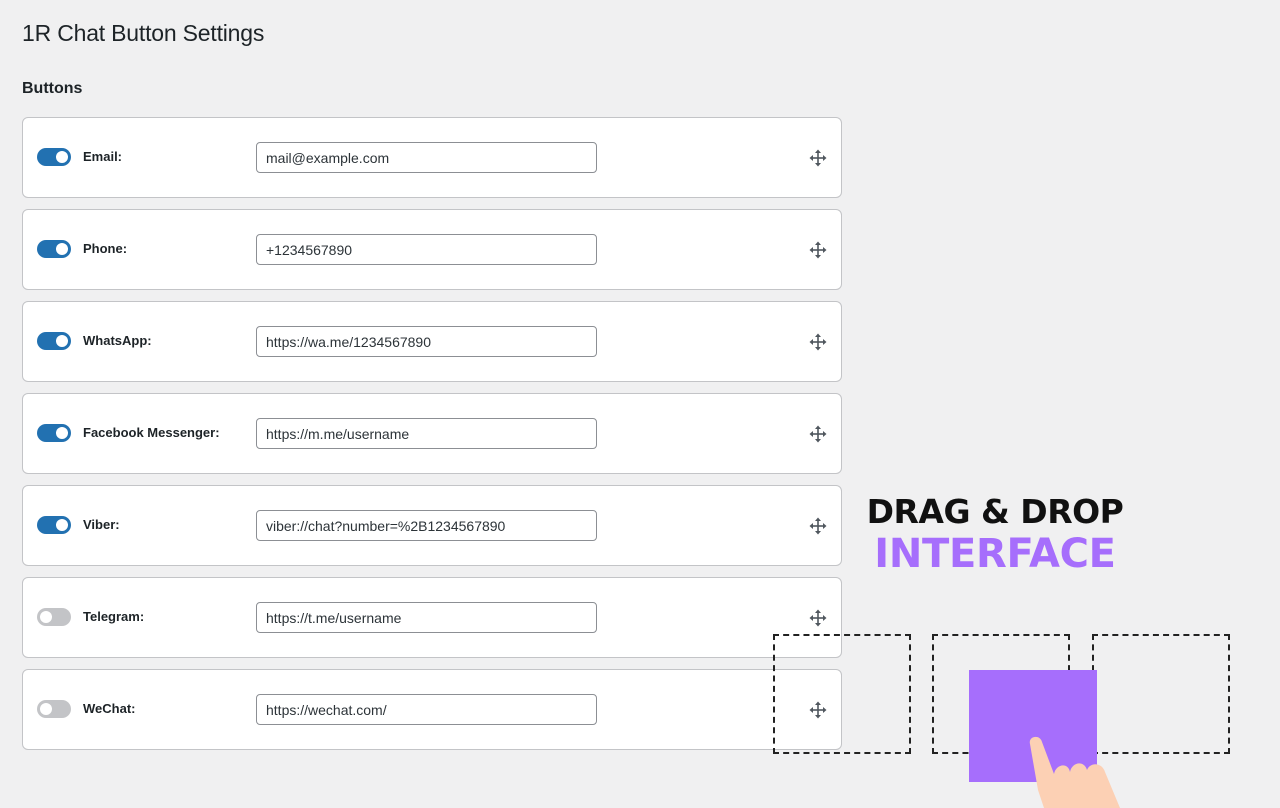 The image size is (1280, 808). Describe the element at coordinates (103, 156) in the screenshot. I see `email-label: Email:` at that location.